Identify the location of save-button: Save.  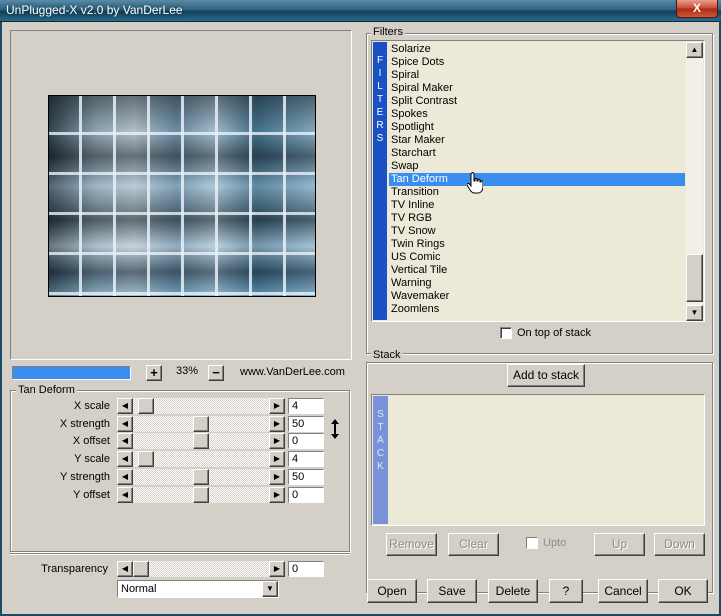
(452, 591).